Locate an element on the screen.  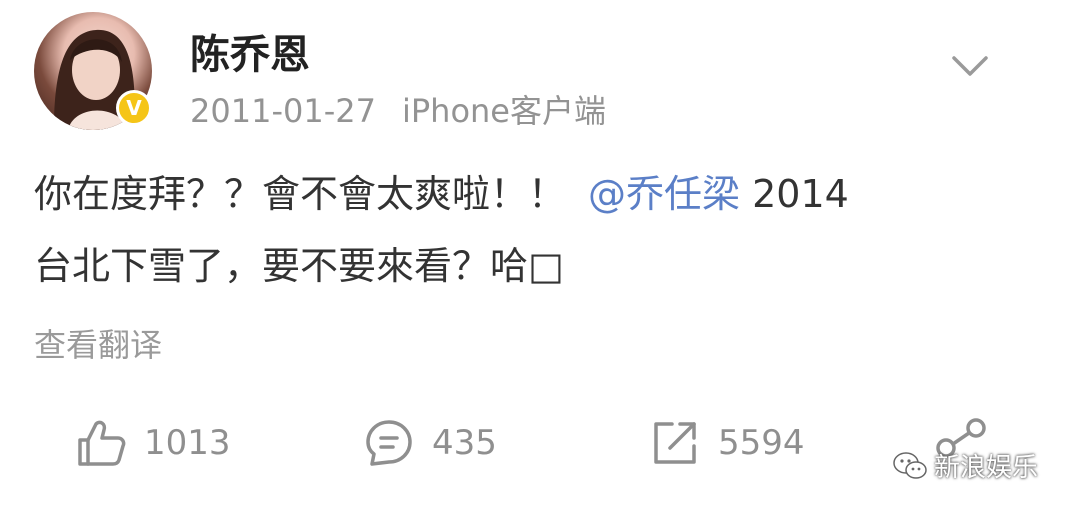
repost-button: 5594 is located at coordinates (726, 443).